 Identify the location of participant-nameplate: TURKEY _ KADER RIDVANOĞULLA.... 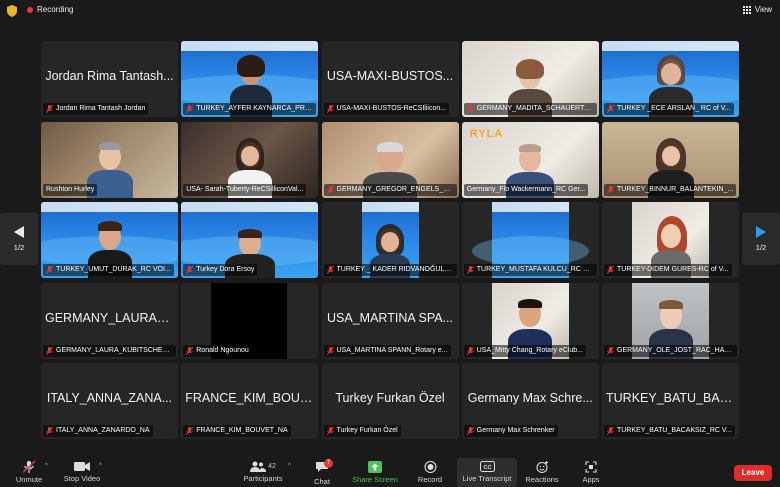
(390, 270).